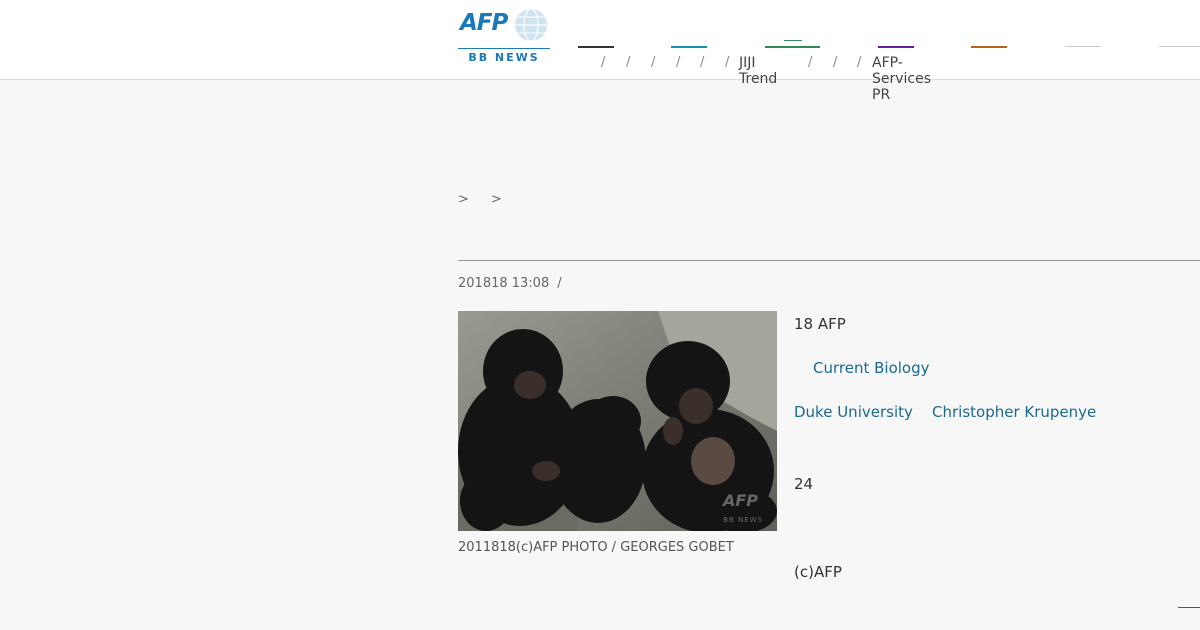  What do you see at coordinates (829, 260) in the screenshot?
I see `title-divider` at bounding box center [829, 260].